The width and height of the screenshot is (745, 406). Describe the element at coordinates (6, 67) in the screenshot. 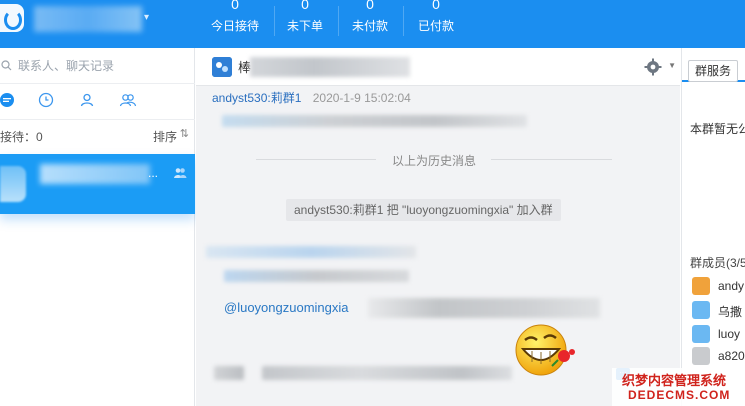

I see `search-icon` at that location.